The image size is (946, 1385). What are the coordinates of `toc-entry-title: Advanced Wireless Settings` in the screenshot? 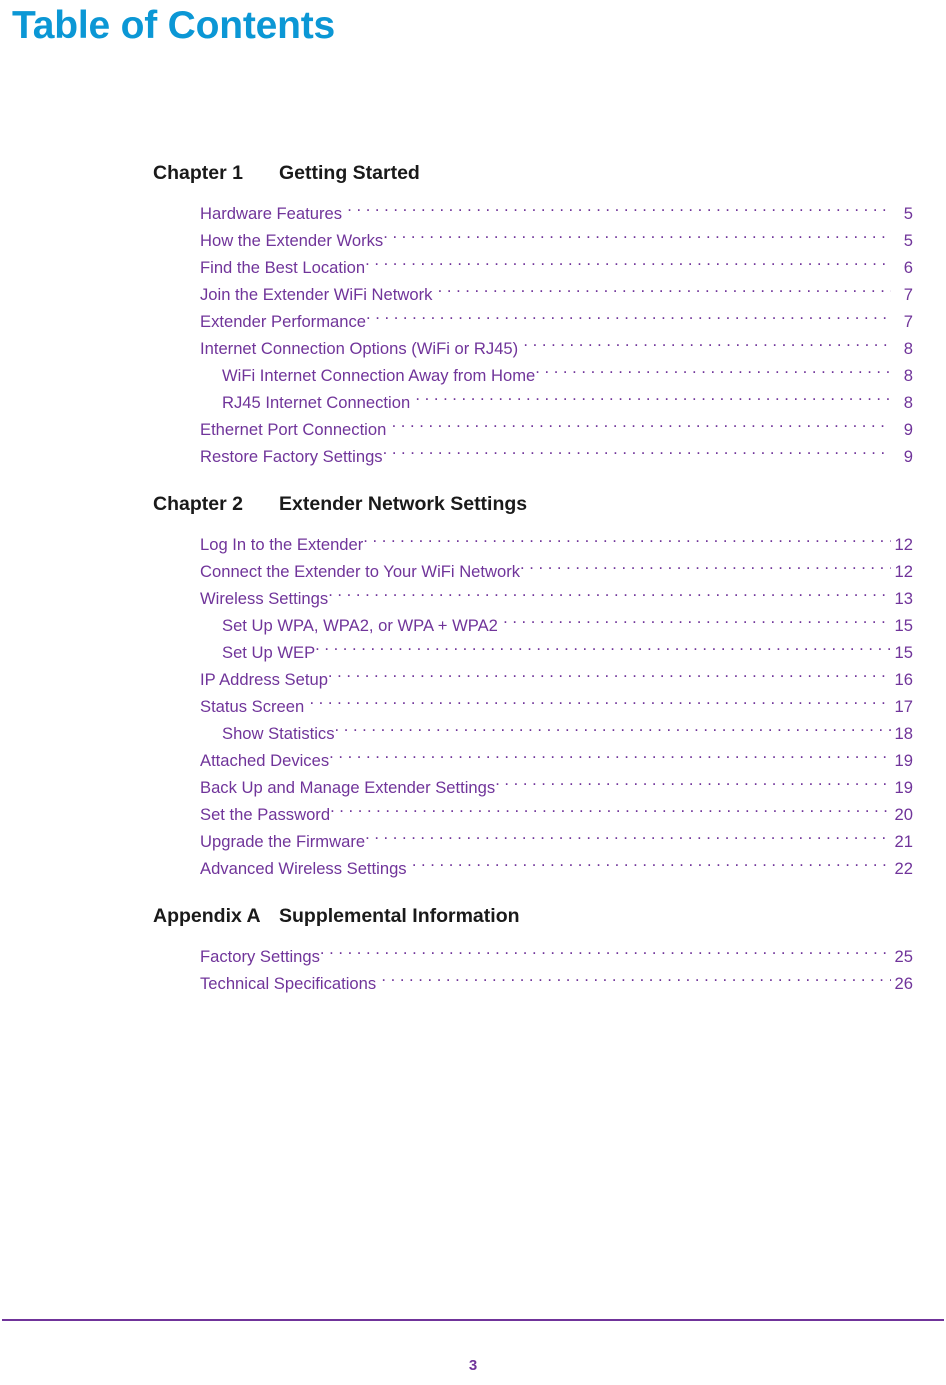 It's located at (303, 868).